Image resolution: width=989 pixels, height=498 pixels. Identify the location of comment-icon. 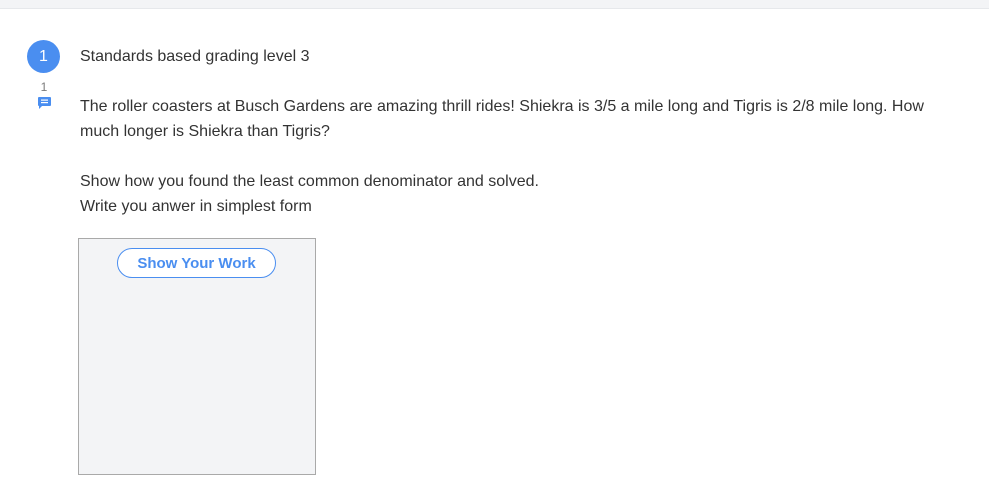
(44, 103).